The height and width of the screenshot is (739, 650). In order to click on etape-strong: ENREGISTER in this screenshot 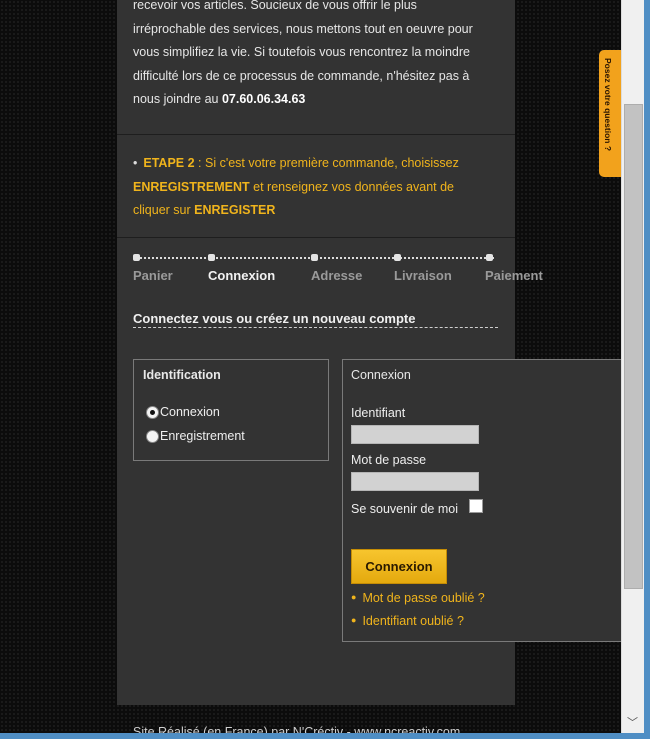, I will do `click(235, 210)`.